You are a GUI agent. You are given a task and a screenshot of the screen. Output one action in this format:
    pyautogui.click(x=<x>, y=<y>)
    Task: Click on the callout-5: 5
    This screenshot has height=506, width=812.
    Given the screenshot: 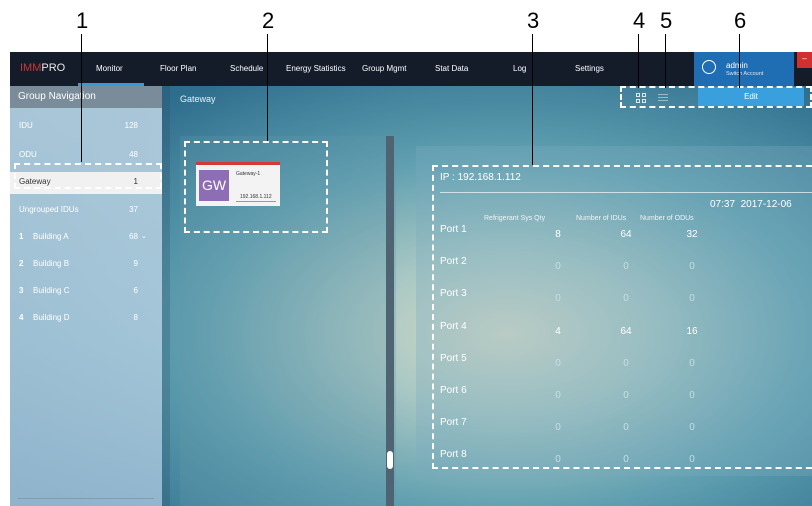 What is the action you would take?
    pyautogui.click(x=666, y=20)
    